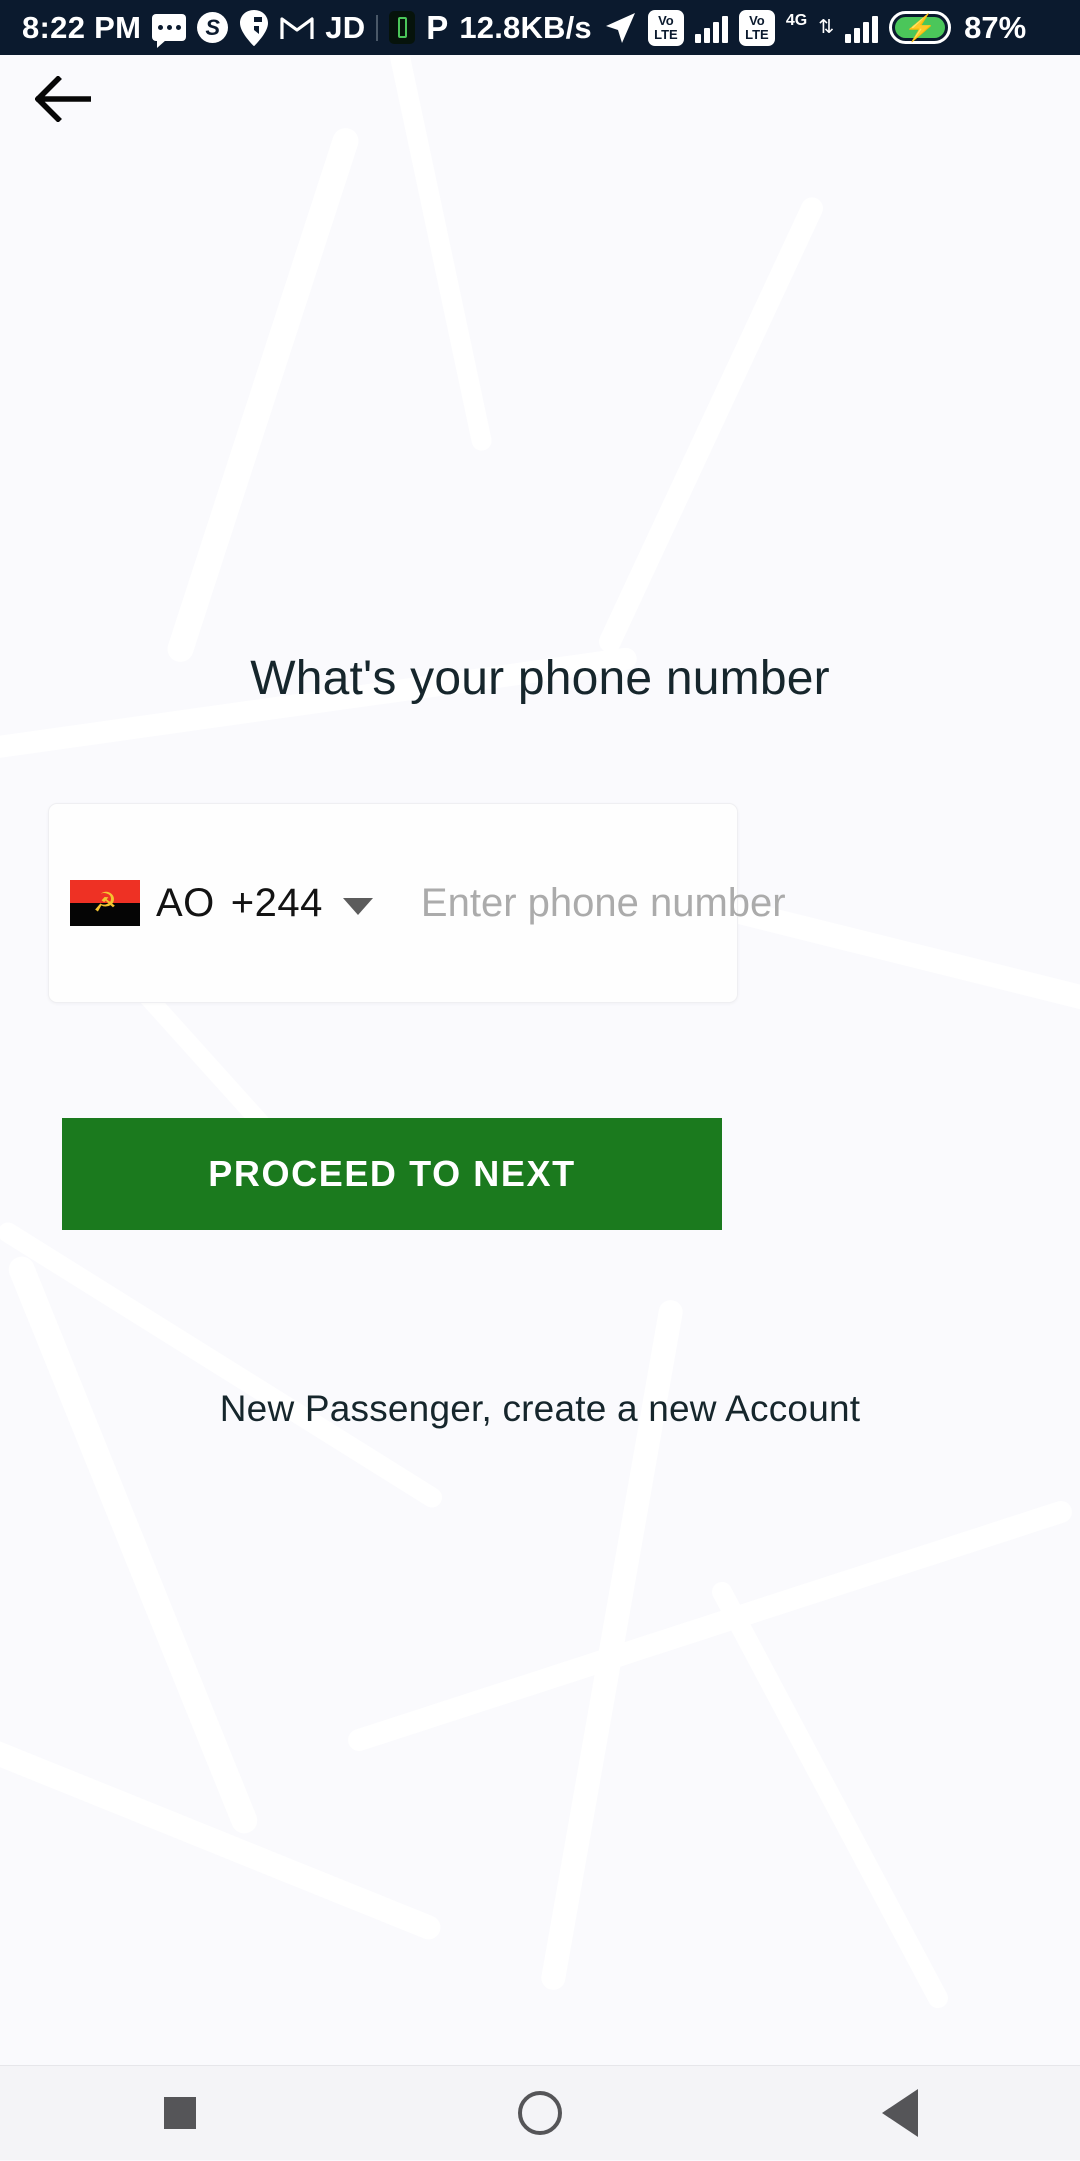  I want to click on network-speed-label: 12.8KB/s, so click(525, 27).